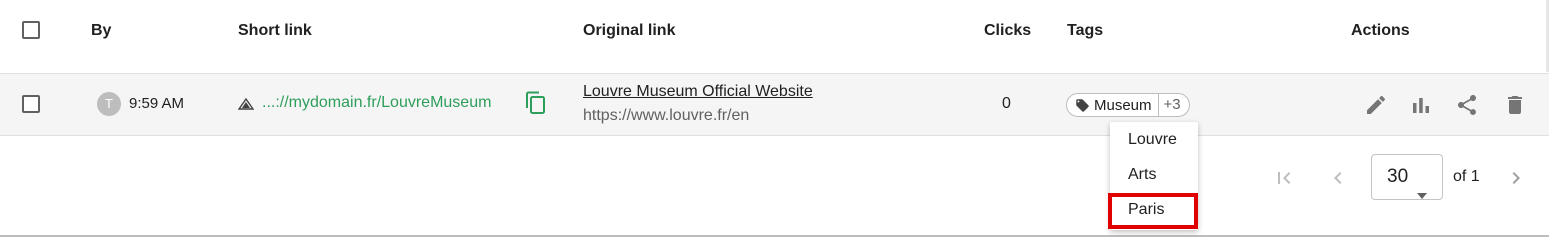 Image resolution: width=1549 pixels, height=242 pixels. I want to click on page-size-select: 30, so click(1407, 177).